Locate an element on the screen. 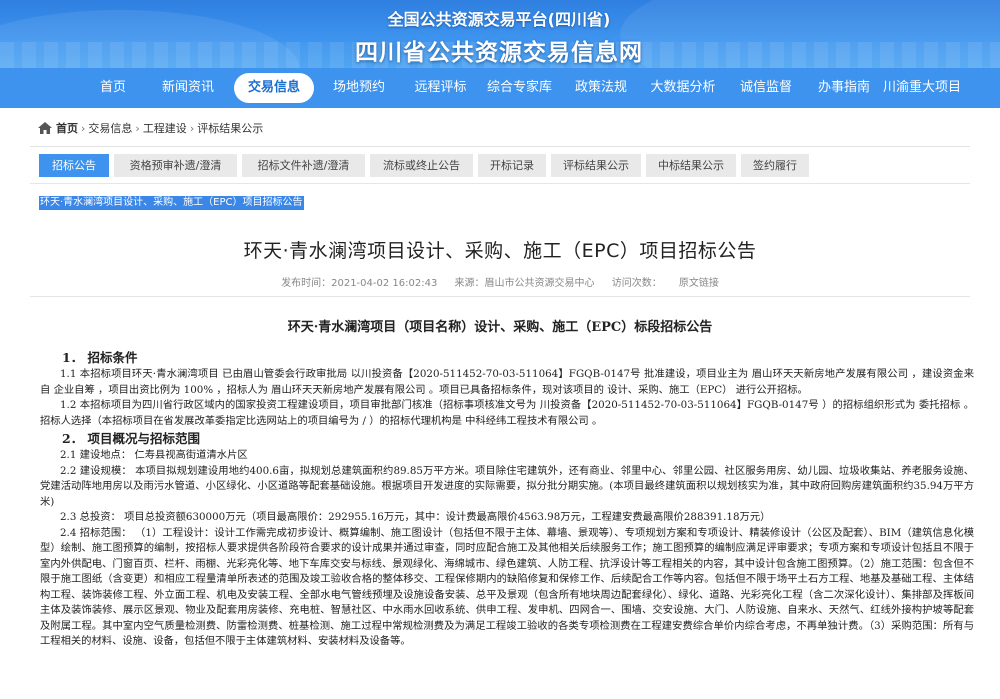  tab-evaluation-result: 评标结果公示 is located at coordinates (596, 165).